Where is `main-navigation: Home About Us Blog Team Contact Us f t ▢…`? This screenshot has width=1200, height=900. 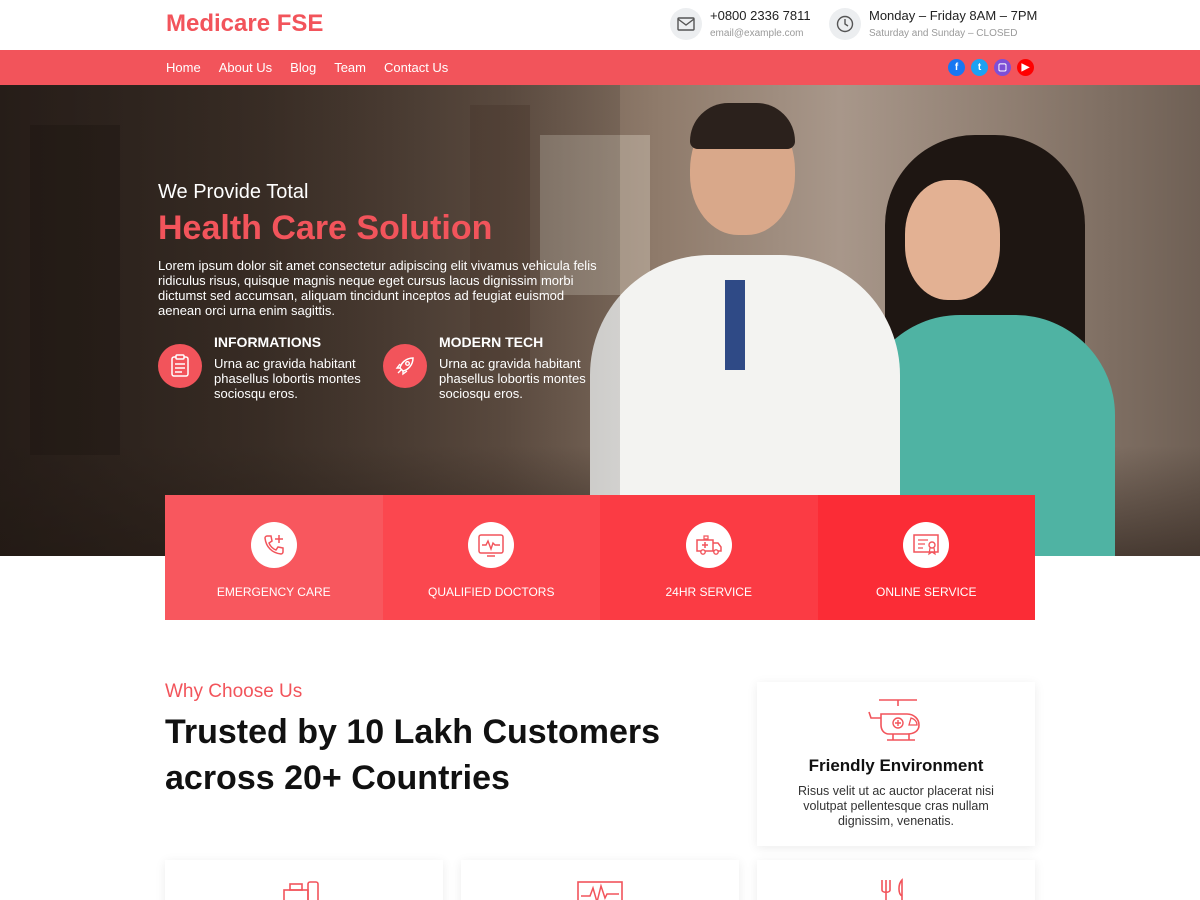 main-navigation: Home About Us Blog Team Contact Us f t ▢… is located at coordinates (600, 67).